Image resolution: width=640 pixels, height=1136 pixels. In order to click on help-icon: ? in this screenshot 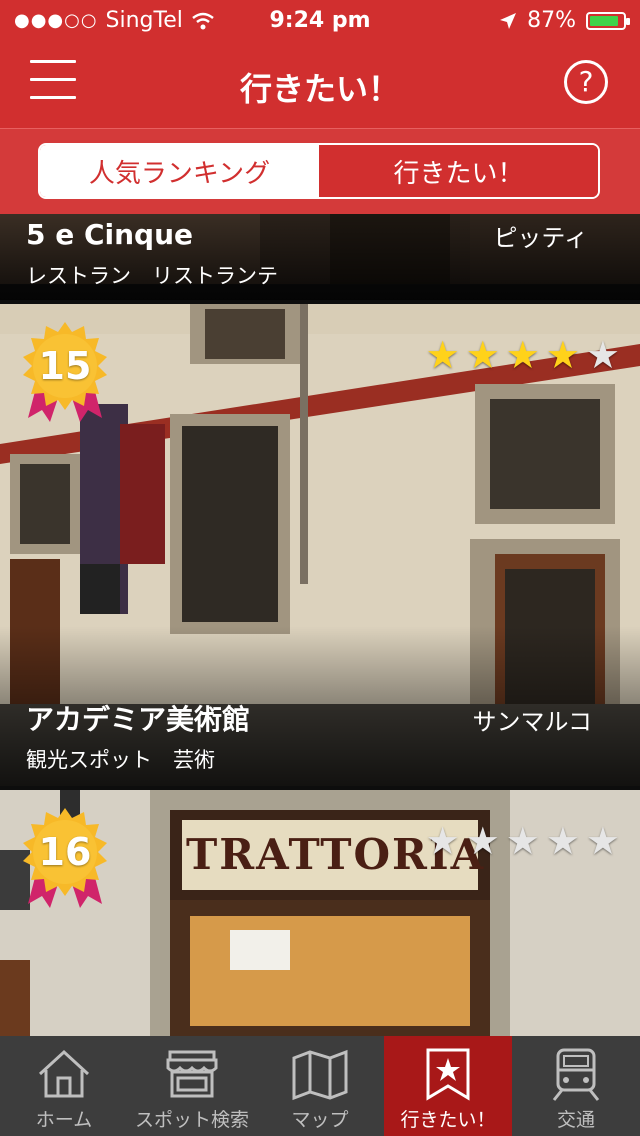, I will do `click(586, 82)`.